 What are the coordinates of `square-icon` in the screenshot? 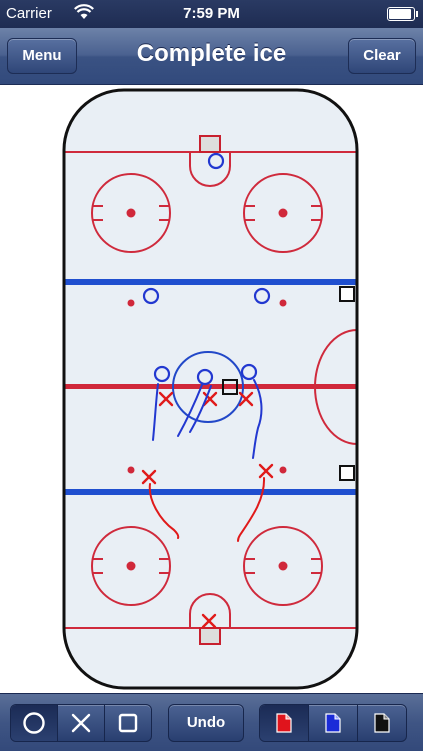 It's located at (128, 723).